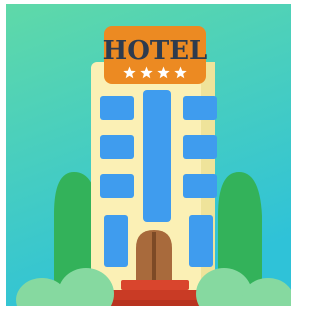 The image size is (320, 313). Describe the element at coordinates (154, 256) in the screenshot. I see `door-divider` at that location.